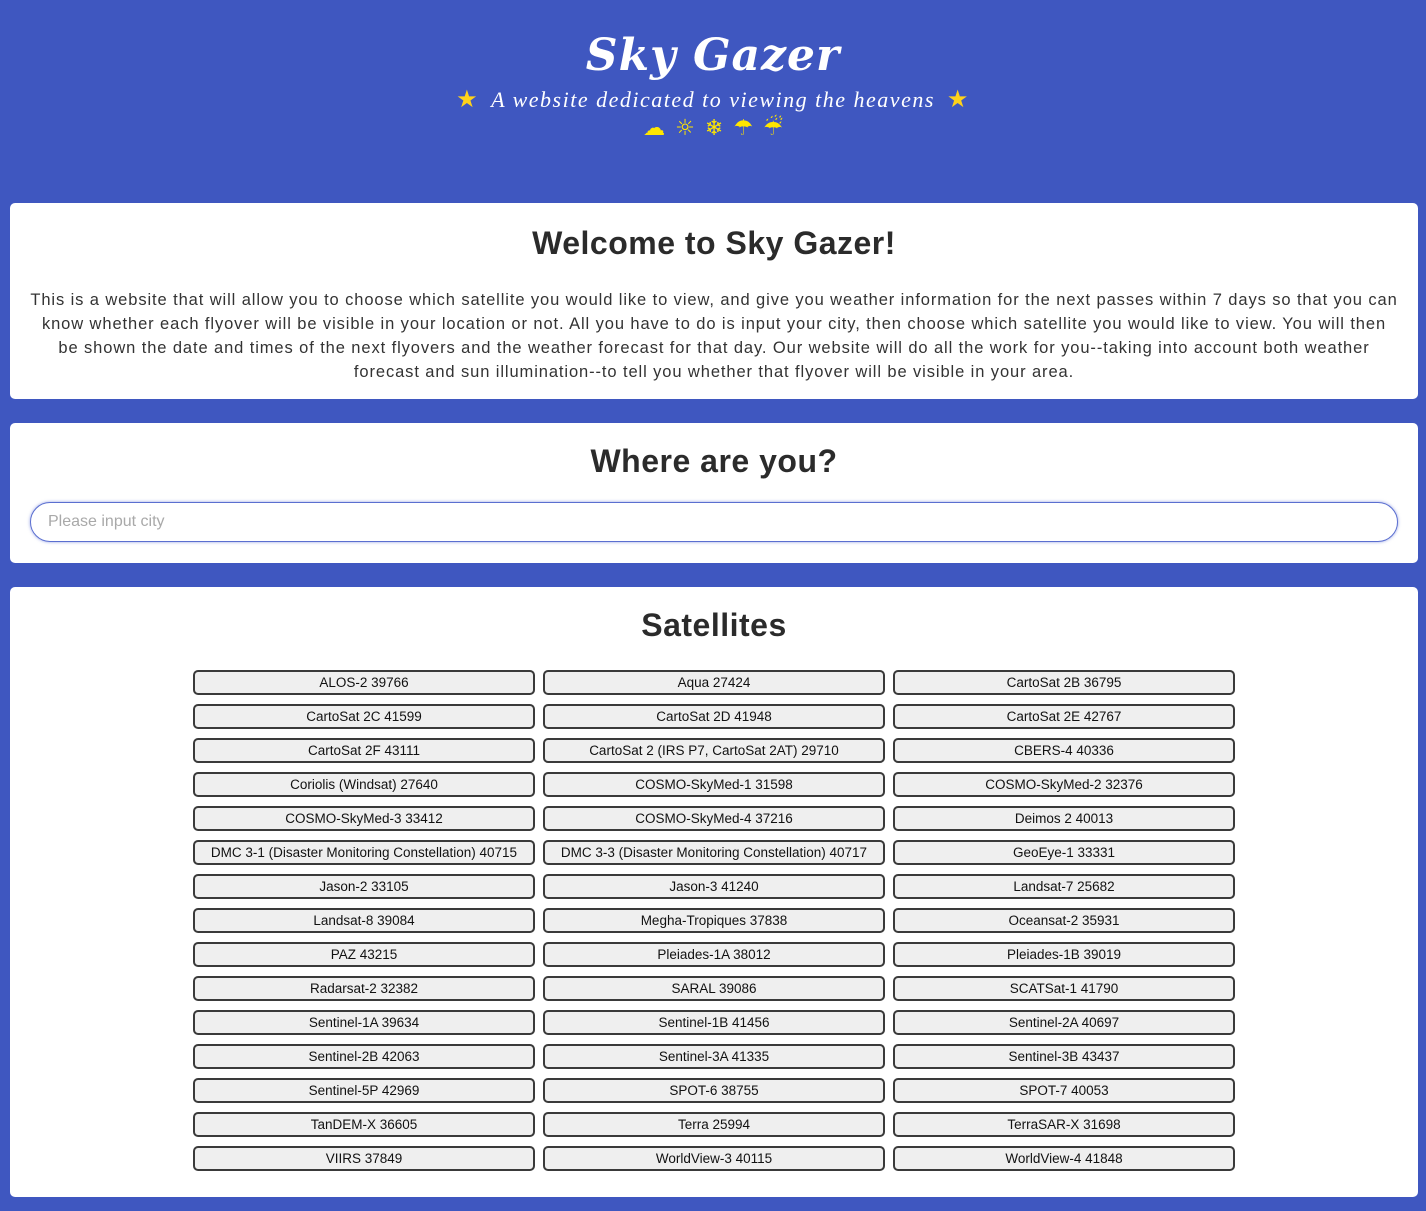  Describe the element at coordinates (1064, 954) in the screenshot. I see `satellite-button: Pleiades-1B 39019` at that location.